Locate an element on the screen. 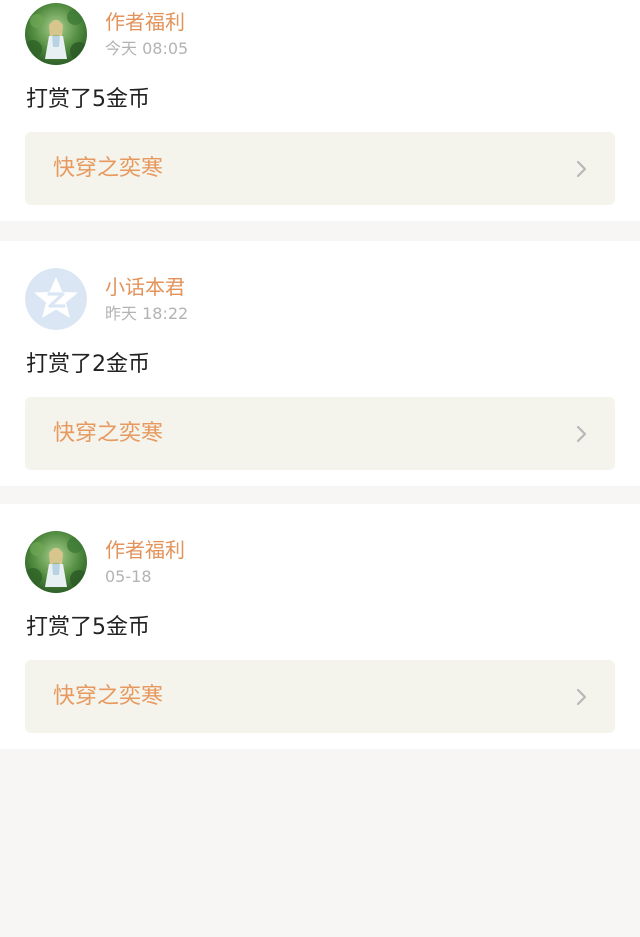 The width and height of the screenshot is (640, 937). username: 小话本君 is located at coordinates (145, 287).